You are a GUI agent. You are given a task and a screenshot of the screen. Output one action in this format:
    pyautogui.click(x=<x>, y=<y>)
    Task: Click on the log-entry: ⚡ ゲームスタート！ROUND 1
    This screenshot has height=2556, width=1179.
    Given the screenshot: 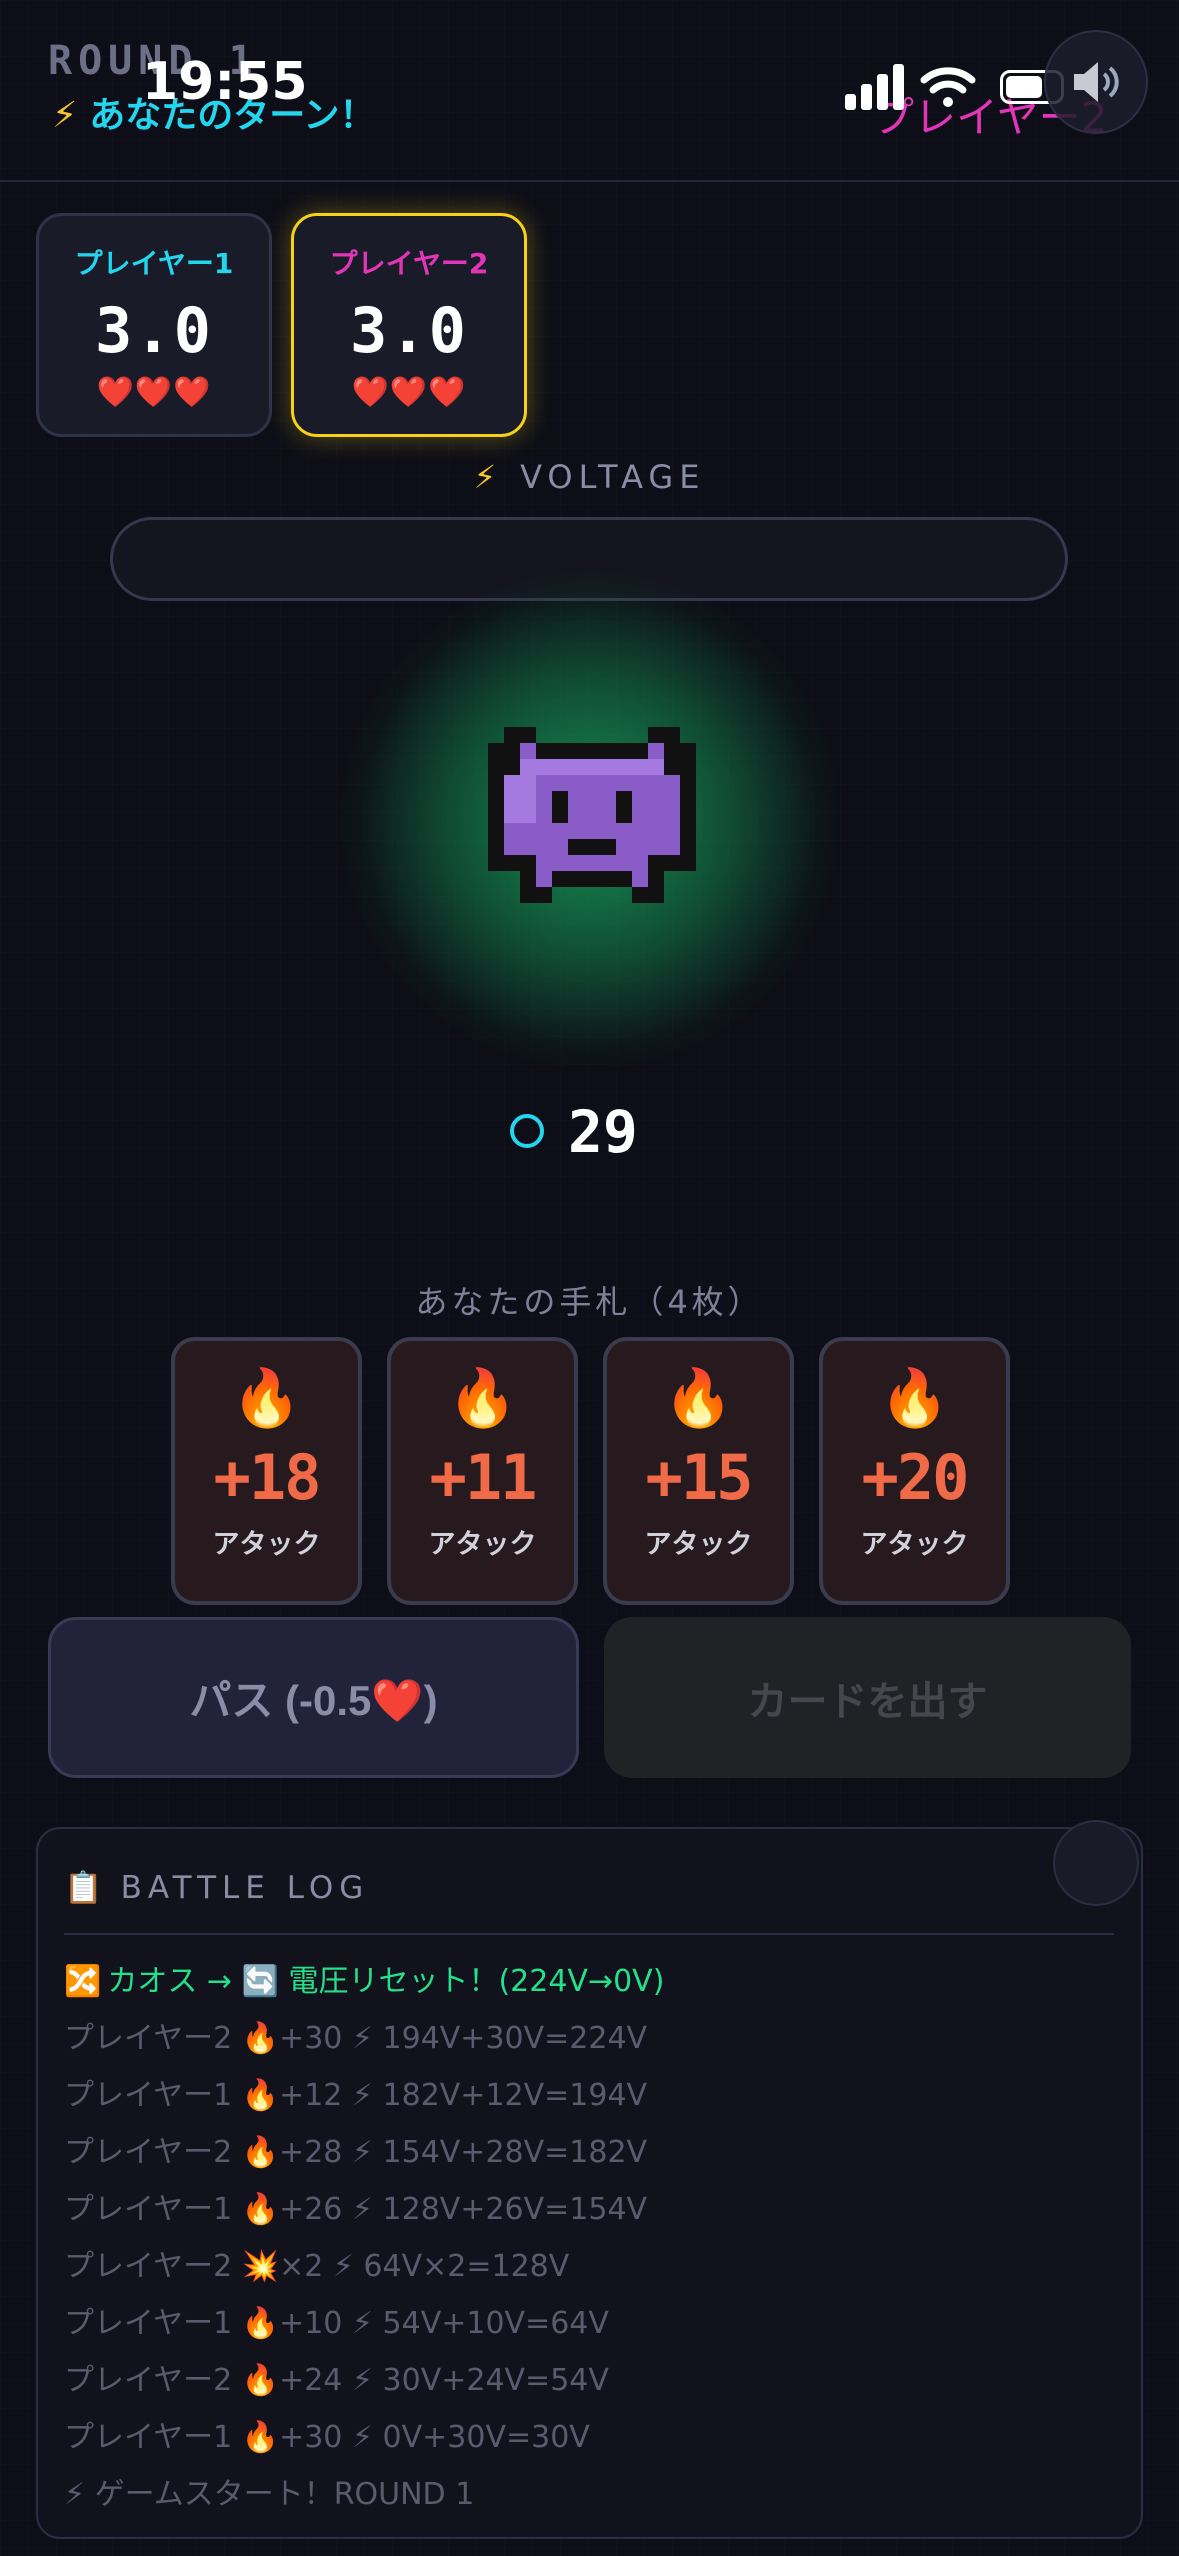 What is the action you would take?
    pyautogui.click(x=269, y=2494)
    